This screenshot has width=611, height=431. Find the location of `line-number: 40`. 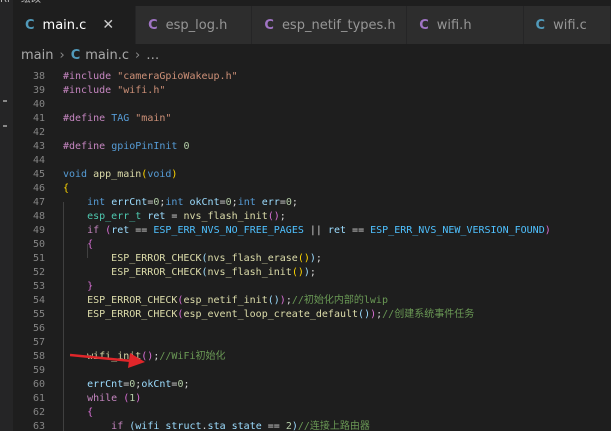

line-number: 40 is located at coordinates (38, 104).